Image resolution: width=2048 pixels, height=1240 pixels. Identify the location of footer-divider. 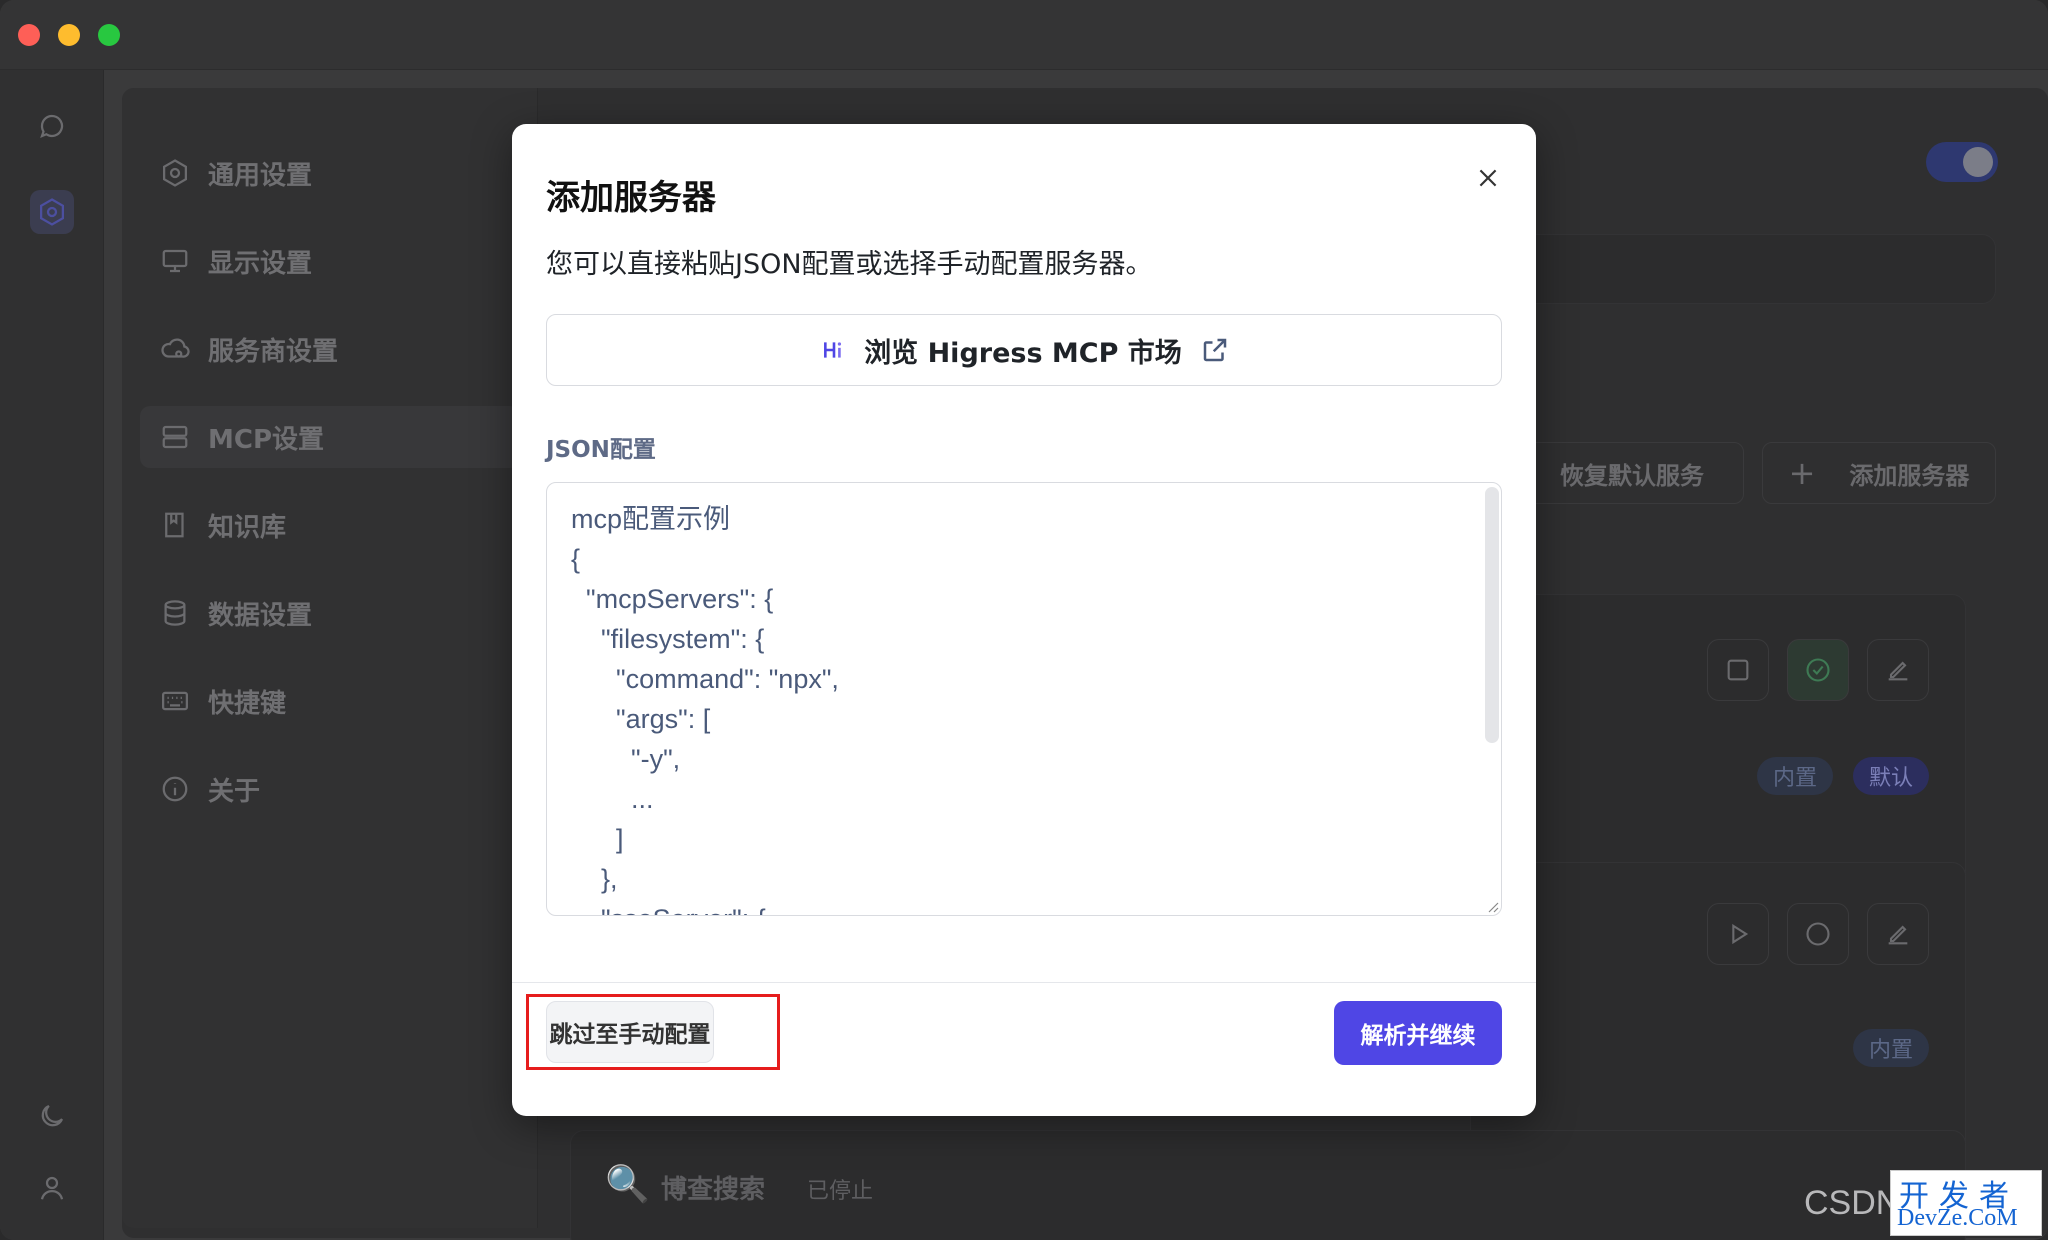
(1024, 982).